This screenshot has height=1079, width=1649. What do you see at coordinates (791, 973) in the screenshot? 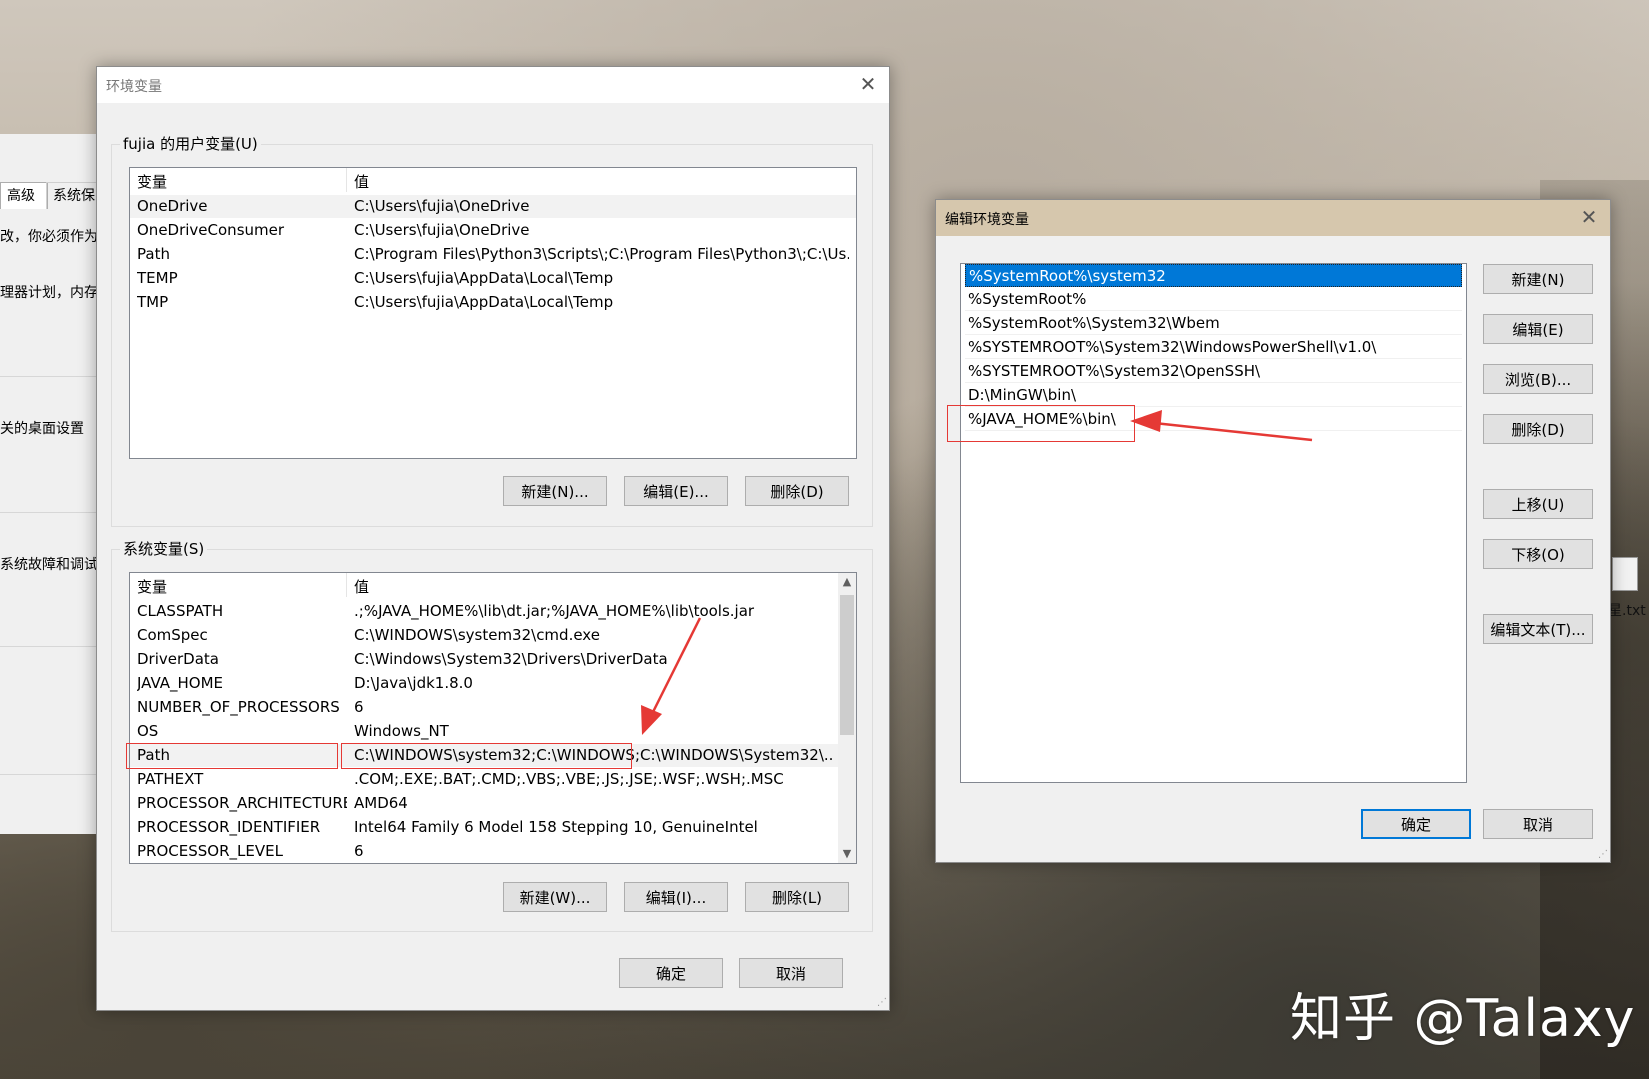
I see `cancel-button: 取消` at bounding box center [791, 973].